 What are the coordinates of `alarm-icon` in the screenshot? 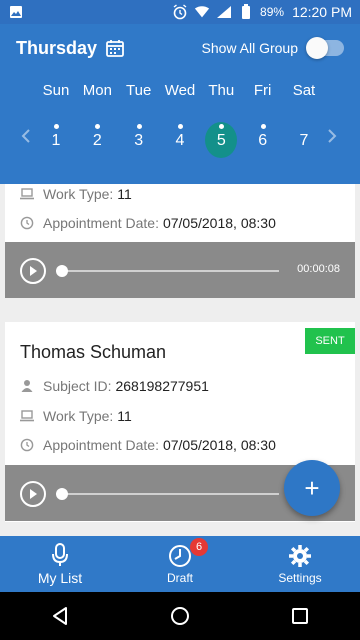 It's located at (180, 12).